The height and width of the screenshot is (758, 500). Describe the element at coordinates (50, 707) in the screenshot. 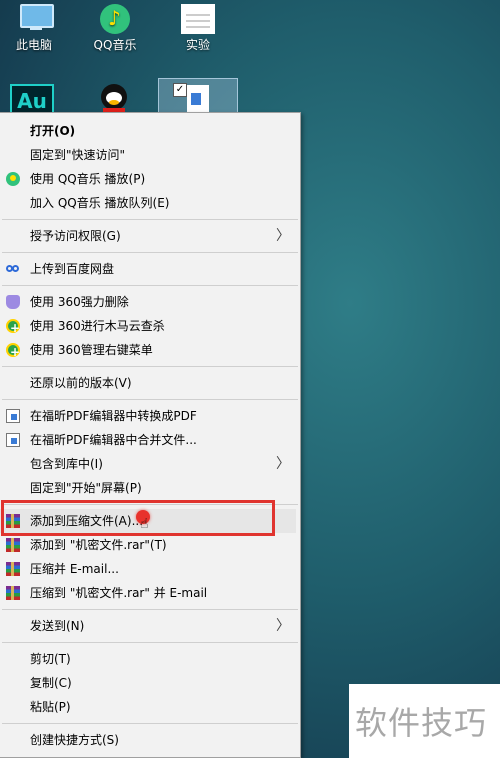

I see `menu-item-label: 粘贴(P)` at that location.